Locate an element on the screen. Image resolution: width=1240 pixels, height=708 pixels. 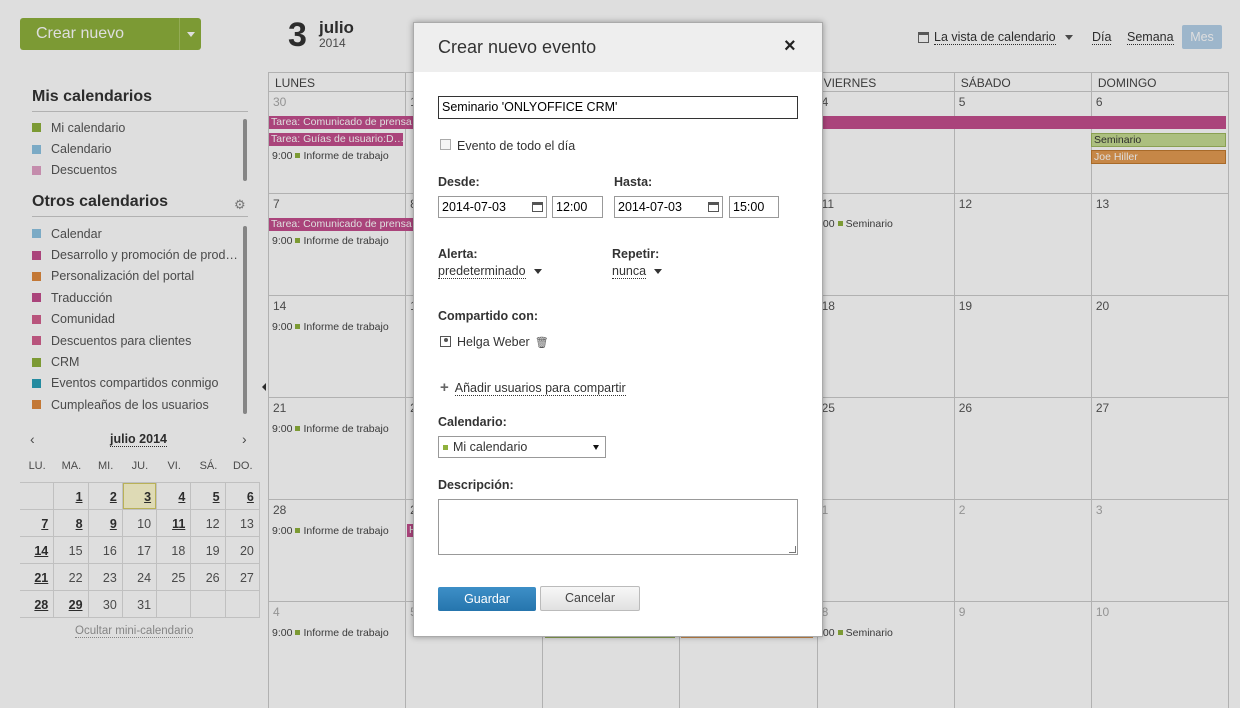
alert-value: predeterminado is located at coordinates (482, 271).